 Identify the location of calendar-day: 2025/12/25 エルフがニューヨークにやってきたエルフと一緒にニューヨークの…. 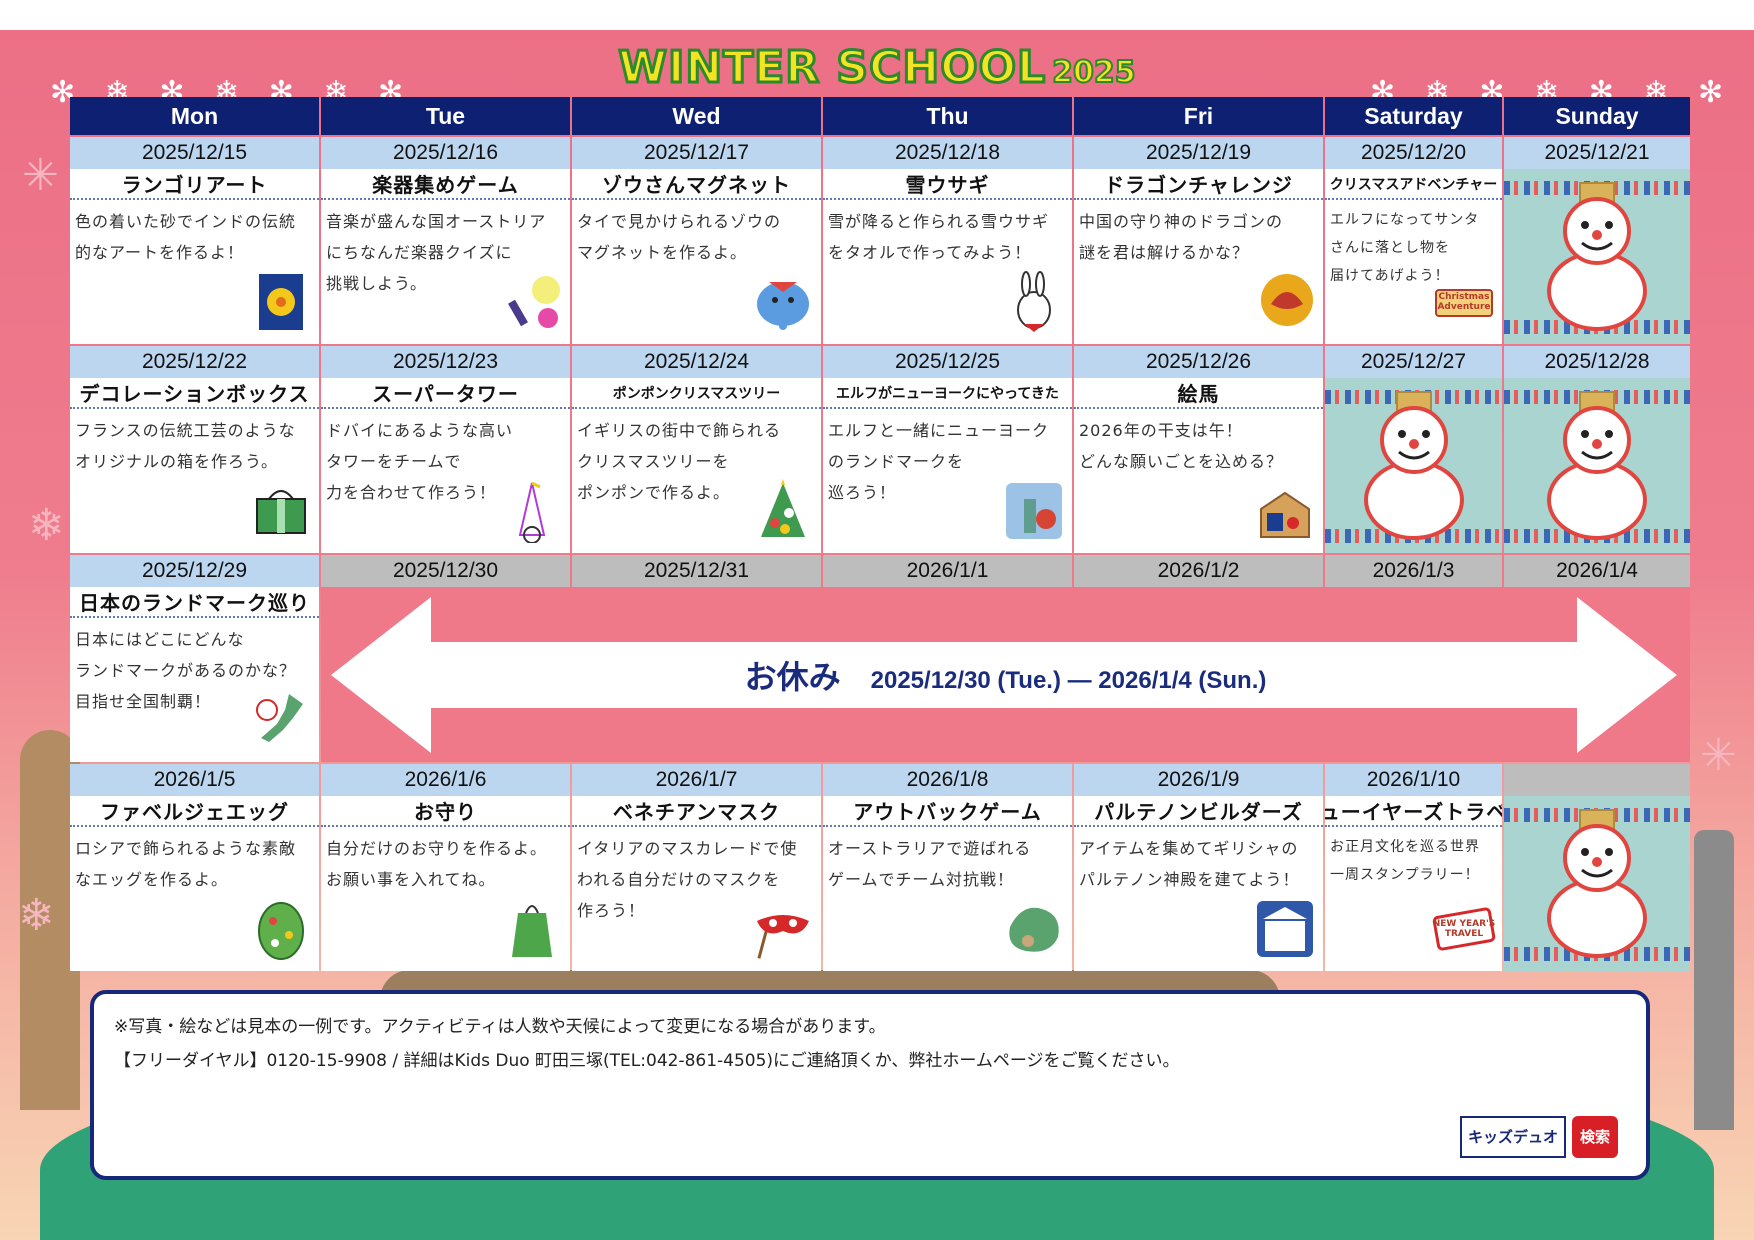
(947, 449).